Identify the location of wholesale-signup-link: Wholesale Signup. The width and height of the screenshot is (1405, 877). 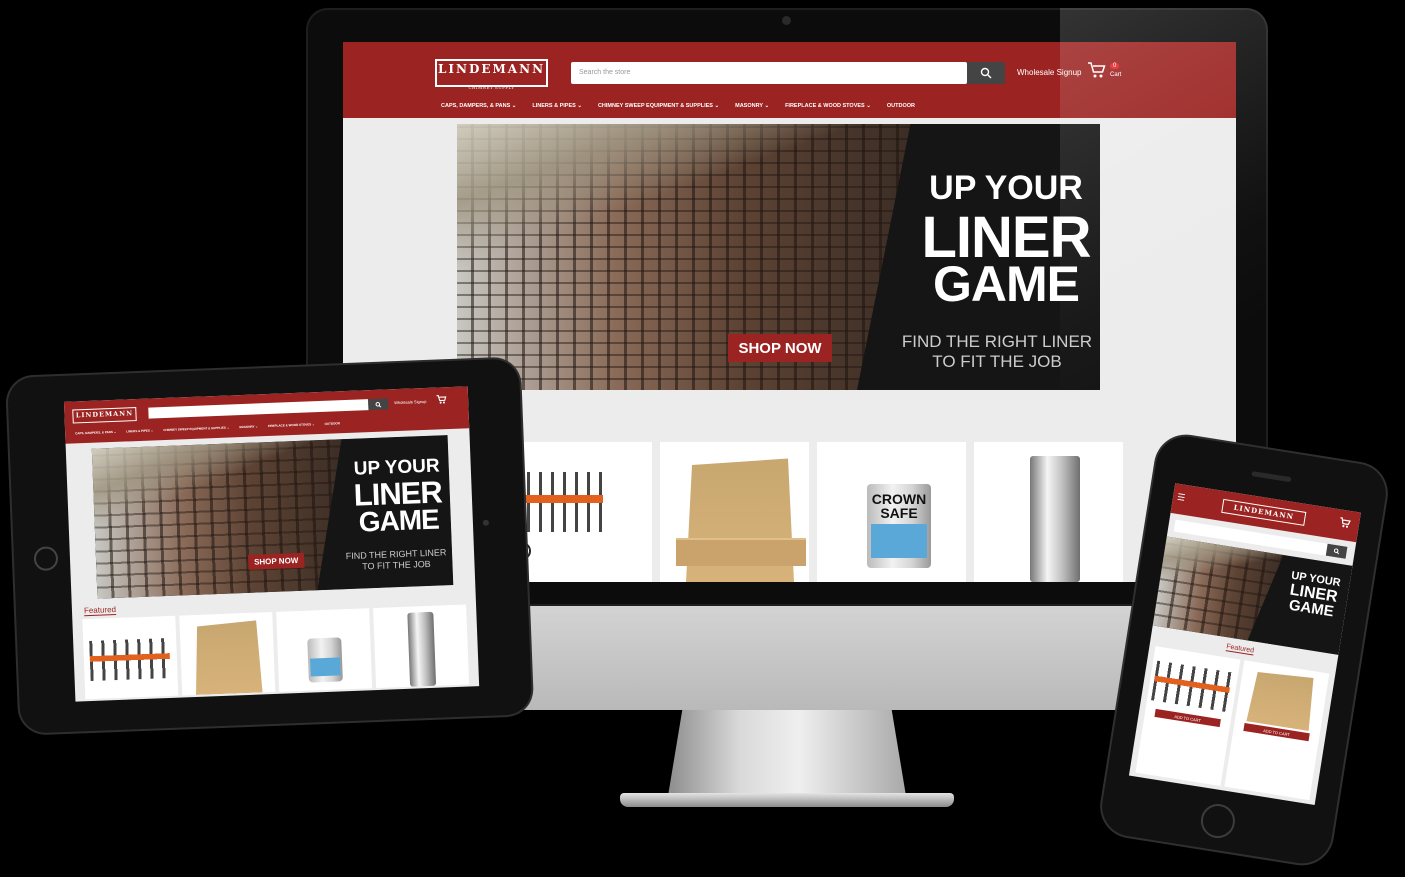
(1049, 72).